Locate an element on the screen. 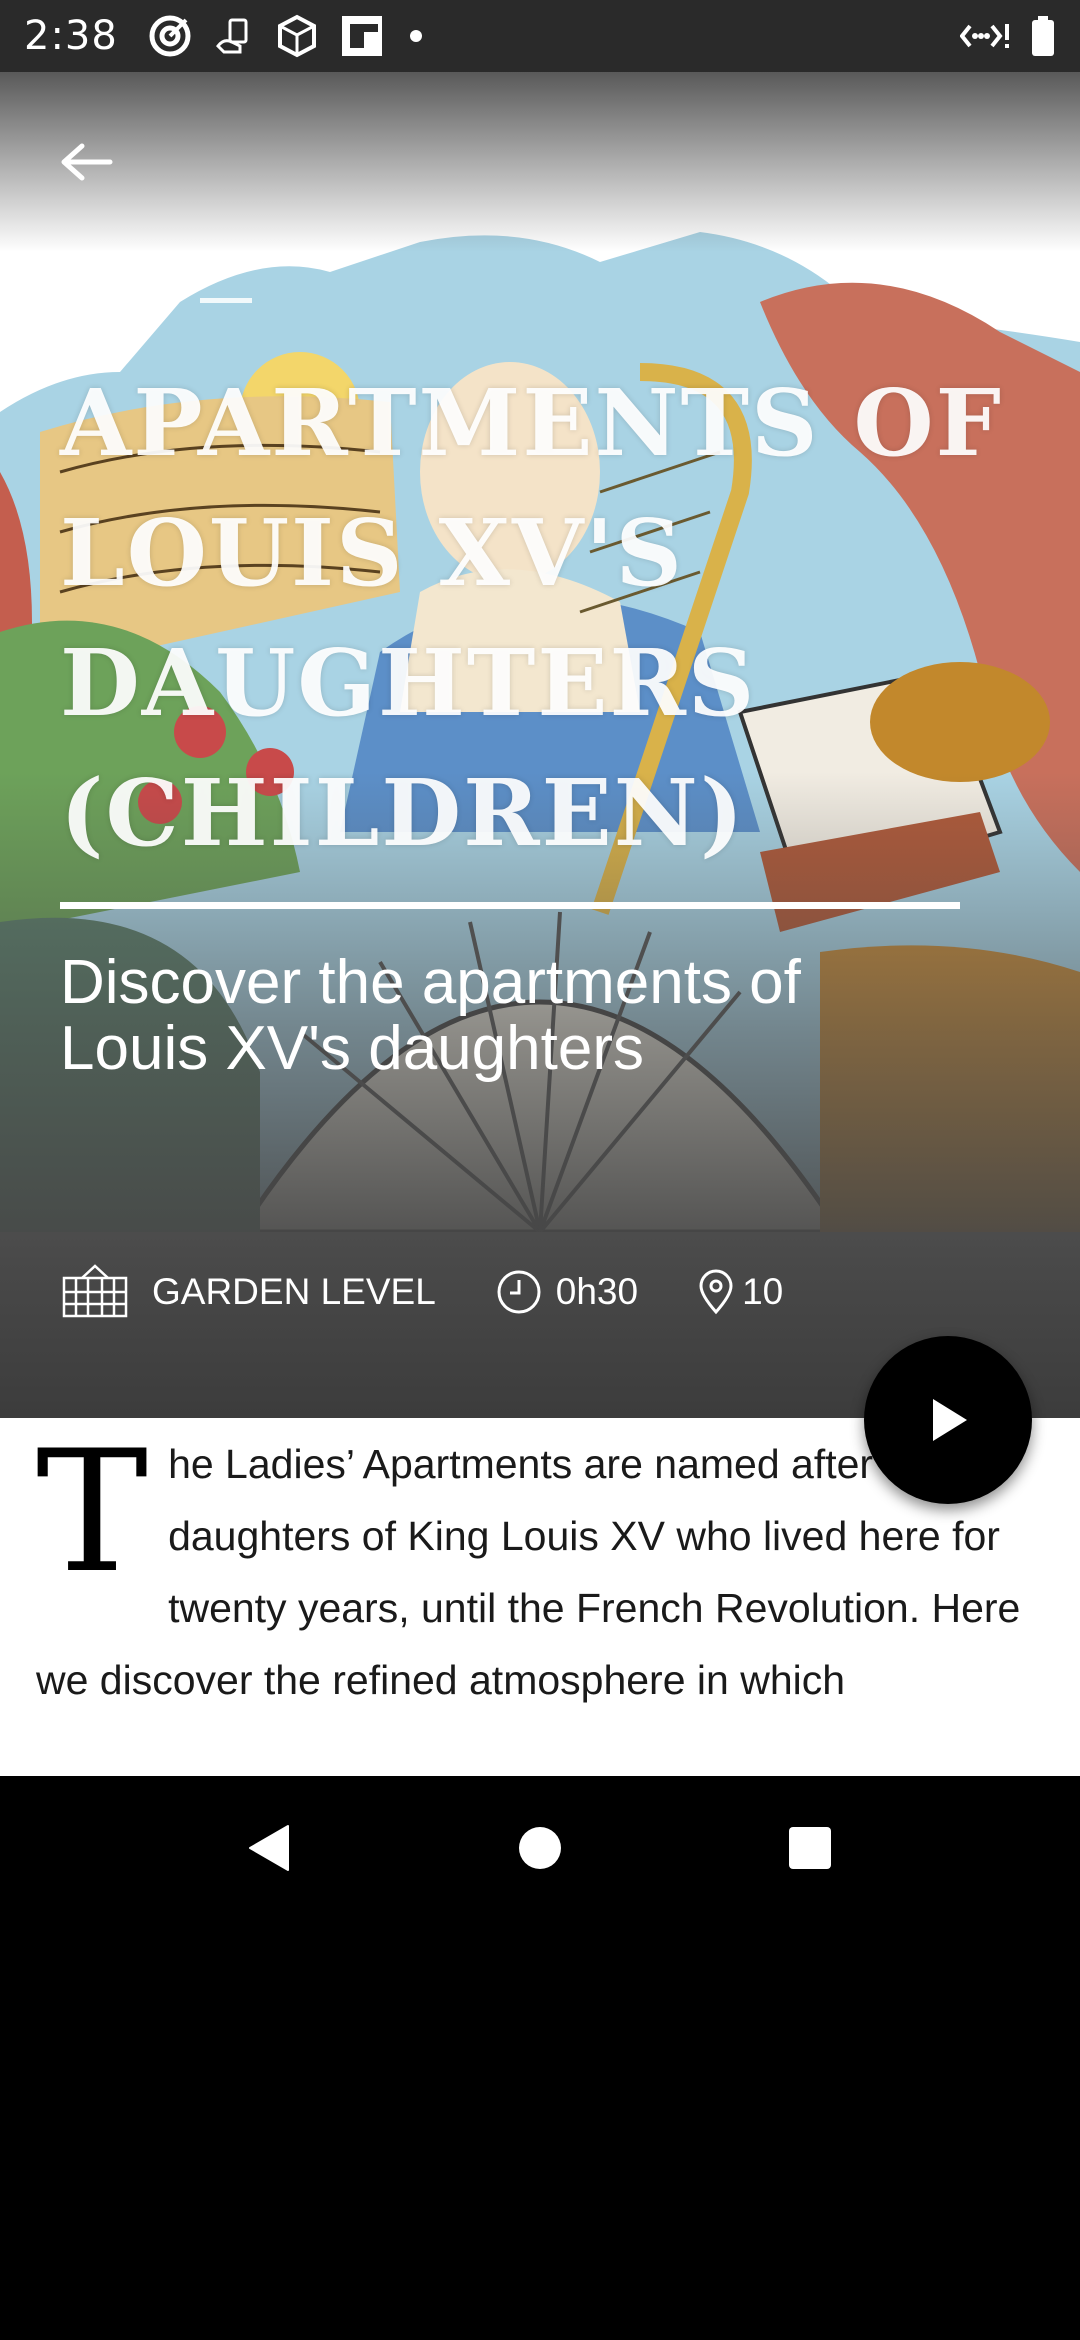 Image resolution: width=1080 pixels, height=2340 pixels. status-time: 2:38 is located at coordinates (71, 36).